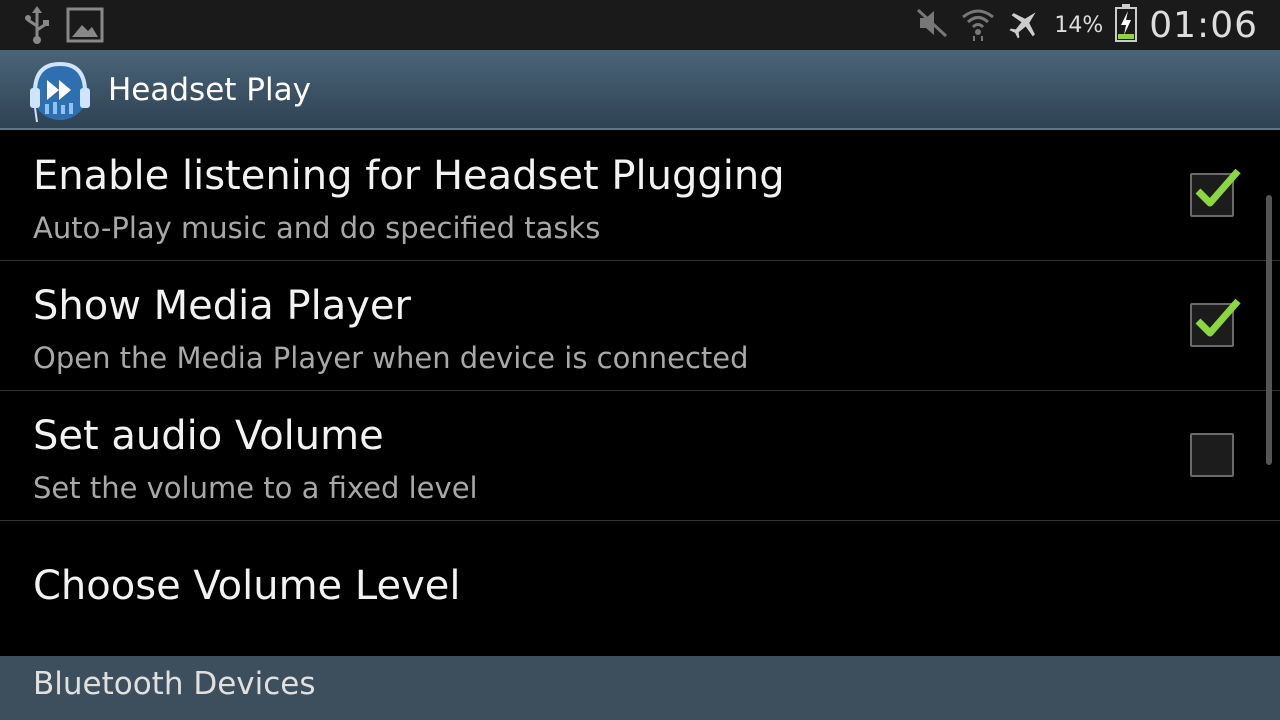  I want to click on checkbox-show-media-player, so click(1215, 322).